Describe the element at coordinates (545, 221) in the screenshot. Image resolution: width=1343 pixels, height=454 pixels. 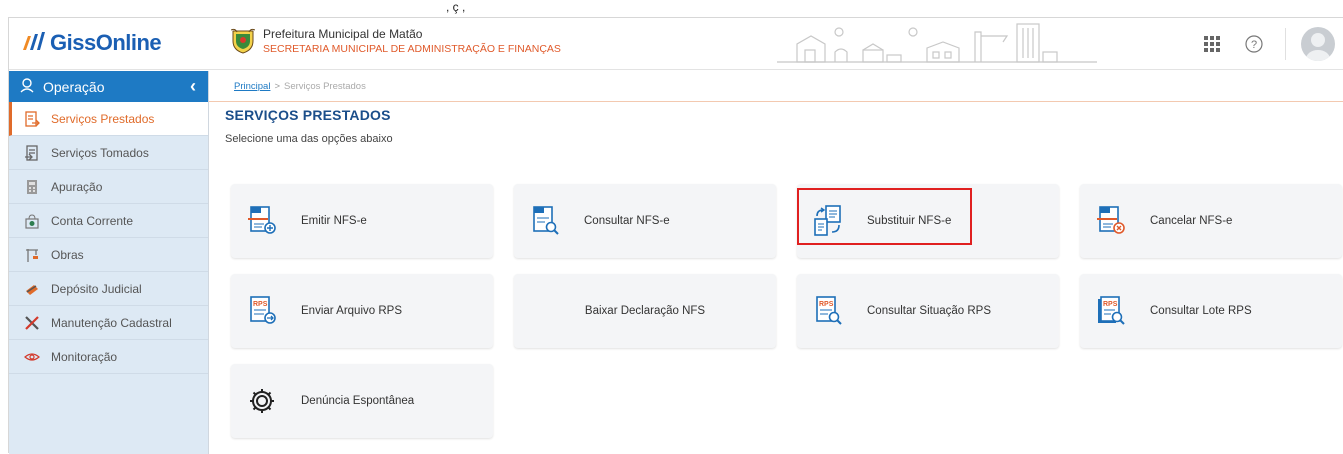
I see `nfse-search-icon` at that location.